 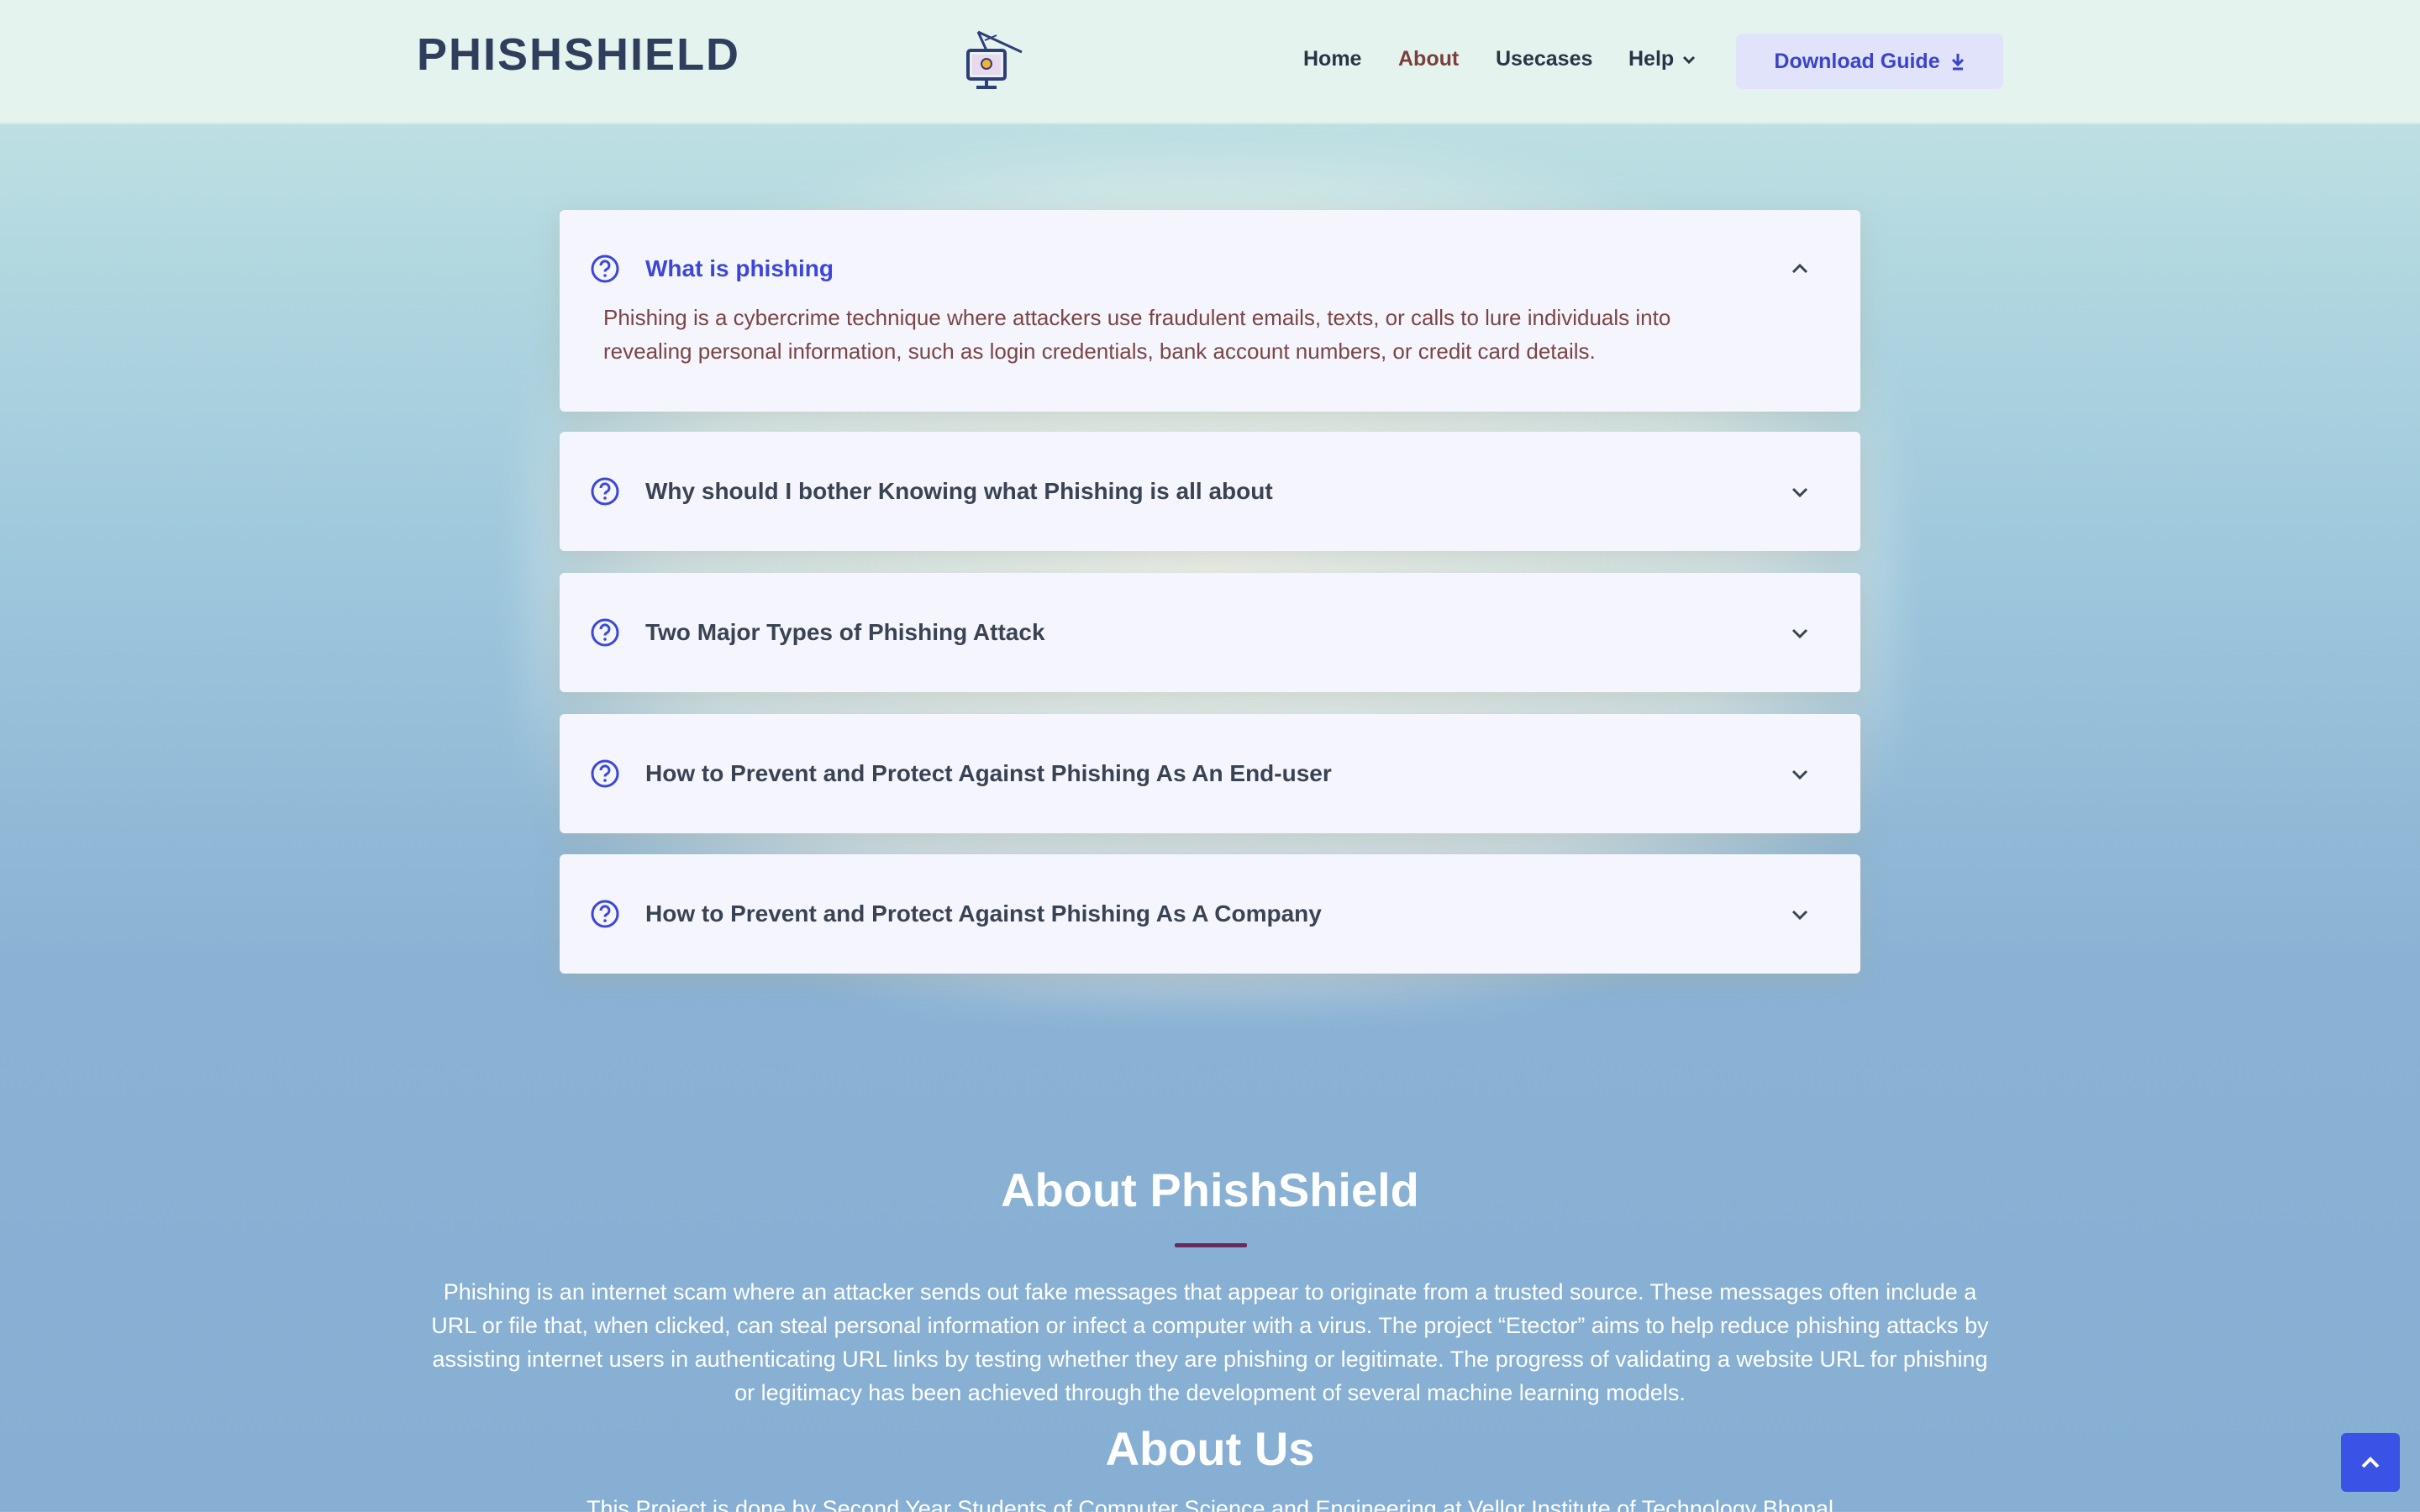 What do you see at coordinates (994, 59) in the screenshot?
I see `computer-satellite-icon` at bounding box center [994, 59].